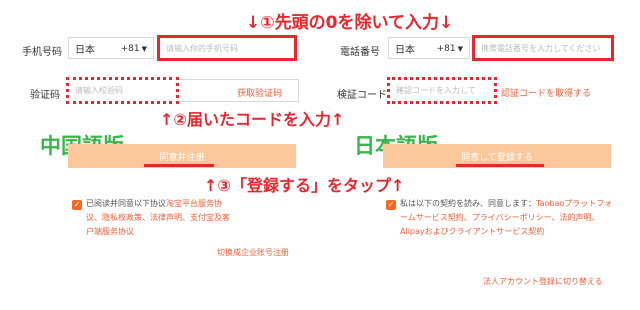 This screenshot has width=640, height=310. I want to click on cn-country-name: 日本, so click(85, 50).